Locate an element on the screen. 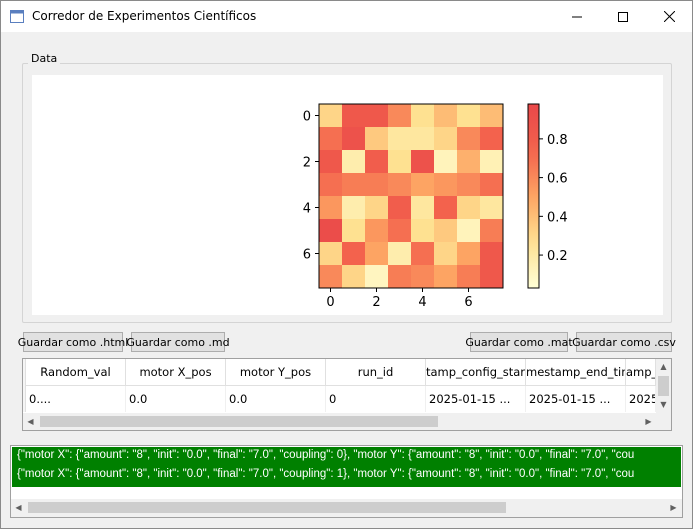  table-cell: 0 is located at coordinates (376, 399).